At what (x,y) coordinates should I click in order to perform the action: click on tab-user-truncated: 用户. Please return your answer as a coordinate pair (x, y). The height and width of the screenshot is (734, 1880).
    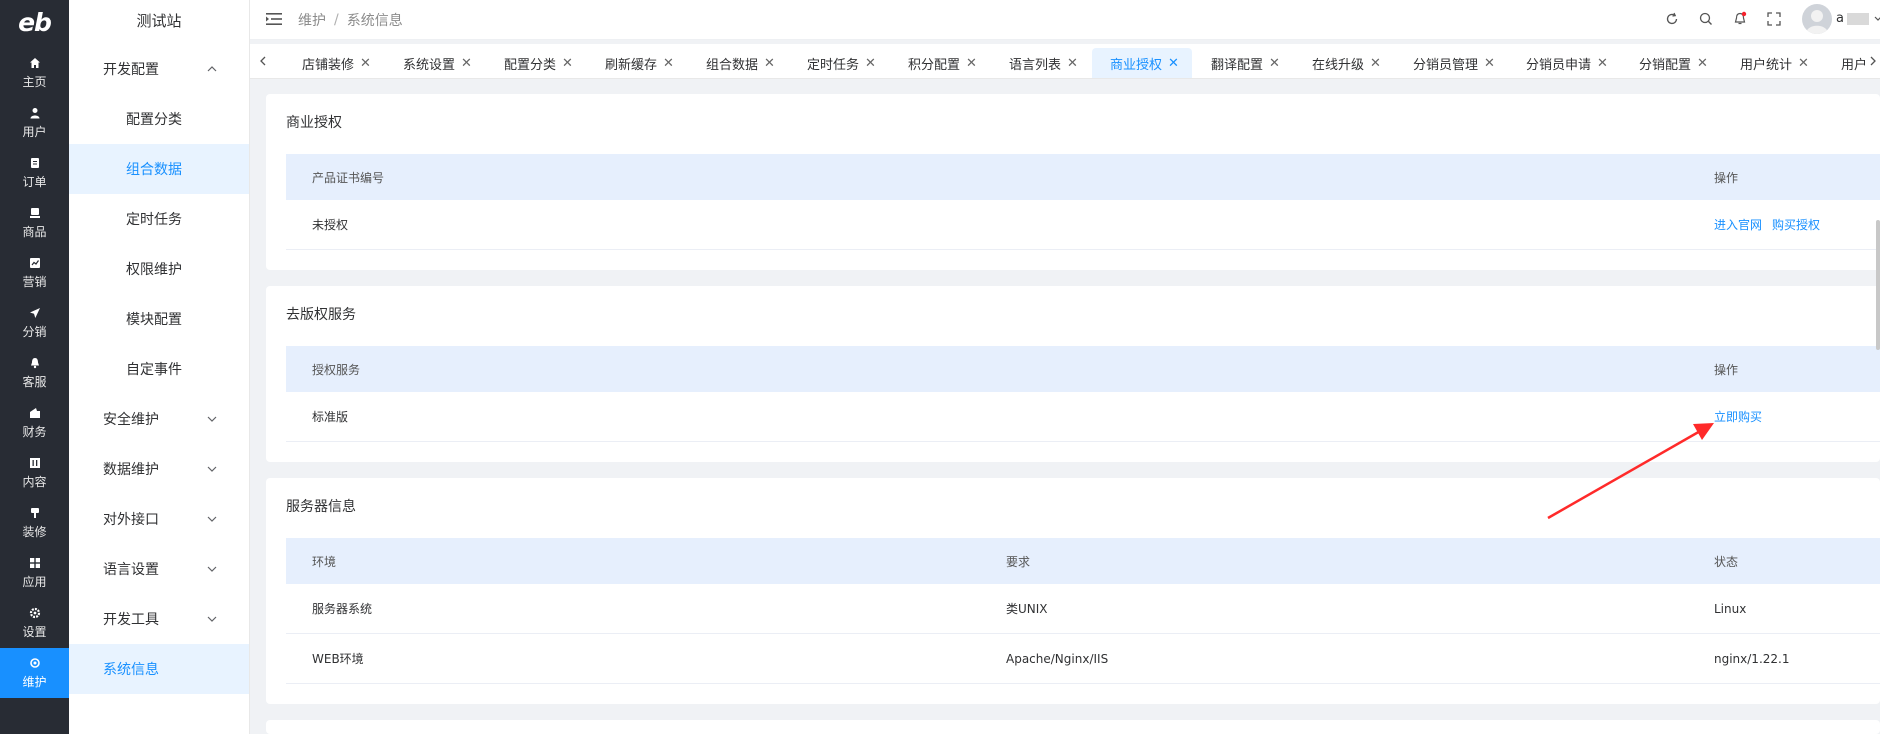
    Looking at the image, I should click on (1845, 63).